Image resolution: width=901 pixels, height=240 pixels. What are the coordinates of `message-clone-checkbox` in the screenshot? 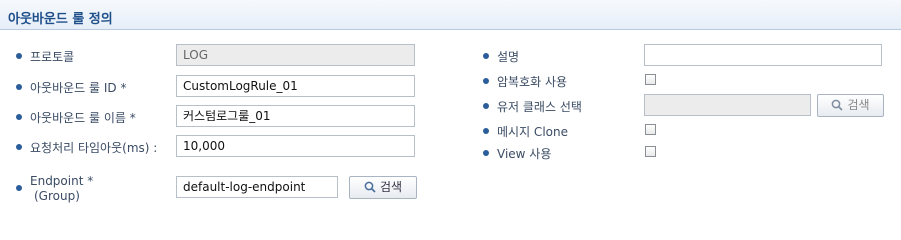 It's located at (650, 129).